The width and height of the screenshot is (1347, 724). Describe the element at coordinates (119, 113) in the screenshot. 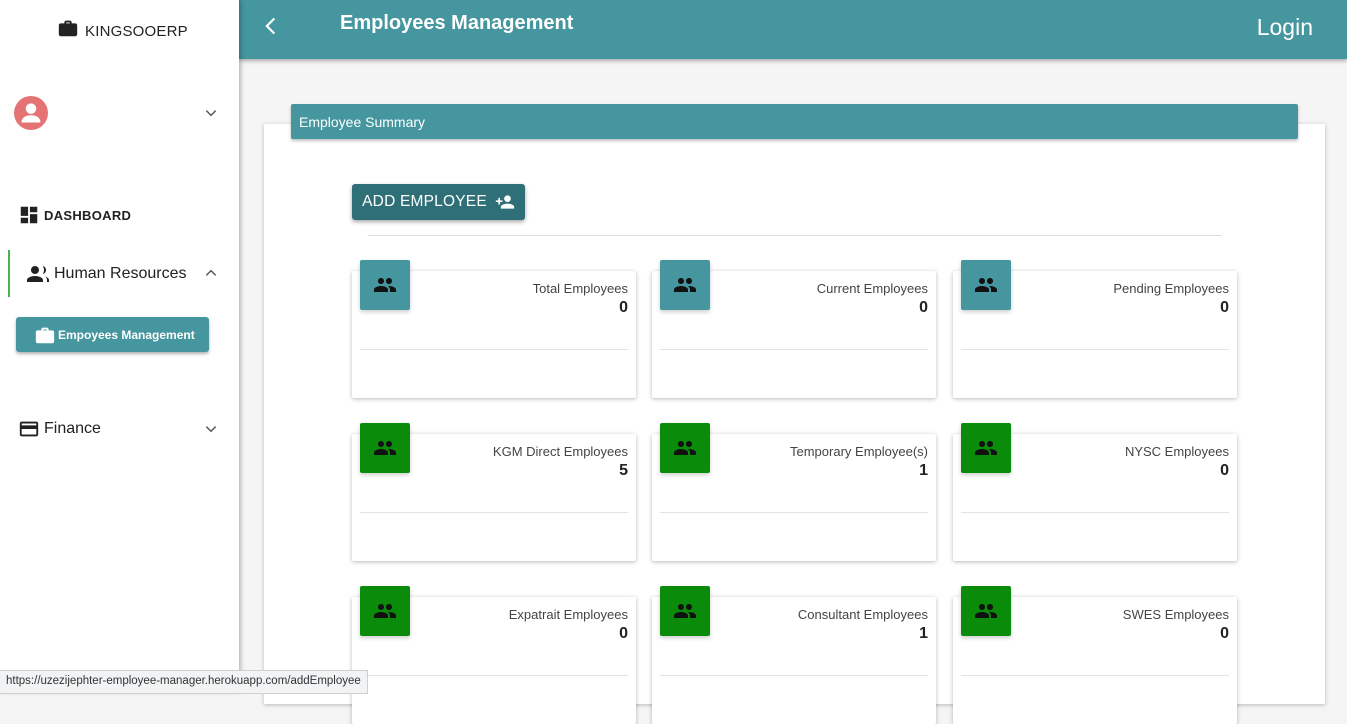

I see `user-menu` at that location.